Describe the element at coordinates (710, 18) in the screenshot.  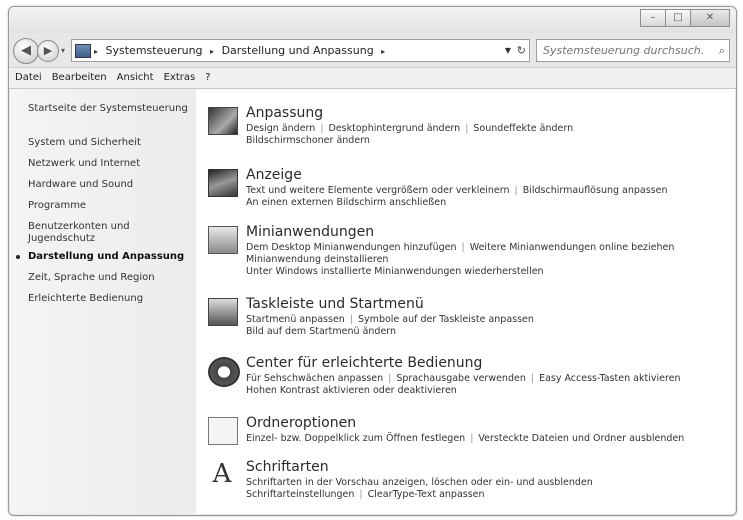
I see `close-button: ✕` at that location.